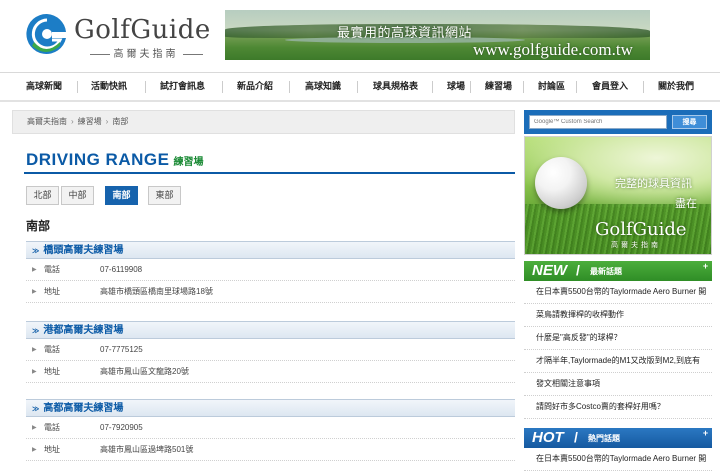 The width and height of the screenshot is (720, 476). Describe the element at coordinates (498, 86) in the screenshot. I see `nav-item-driving-ranges: 練習場` at that location.